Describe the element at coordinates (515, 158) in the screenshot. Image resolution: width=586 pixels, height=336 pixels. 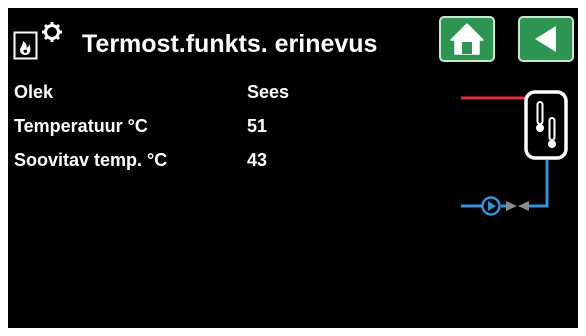
I see `system-schematic` at that location.